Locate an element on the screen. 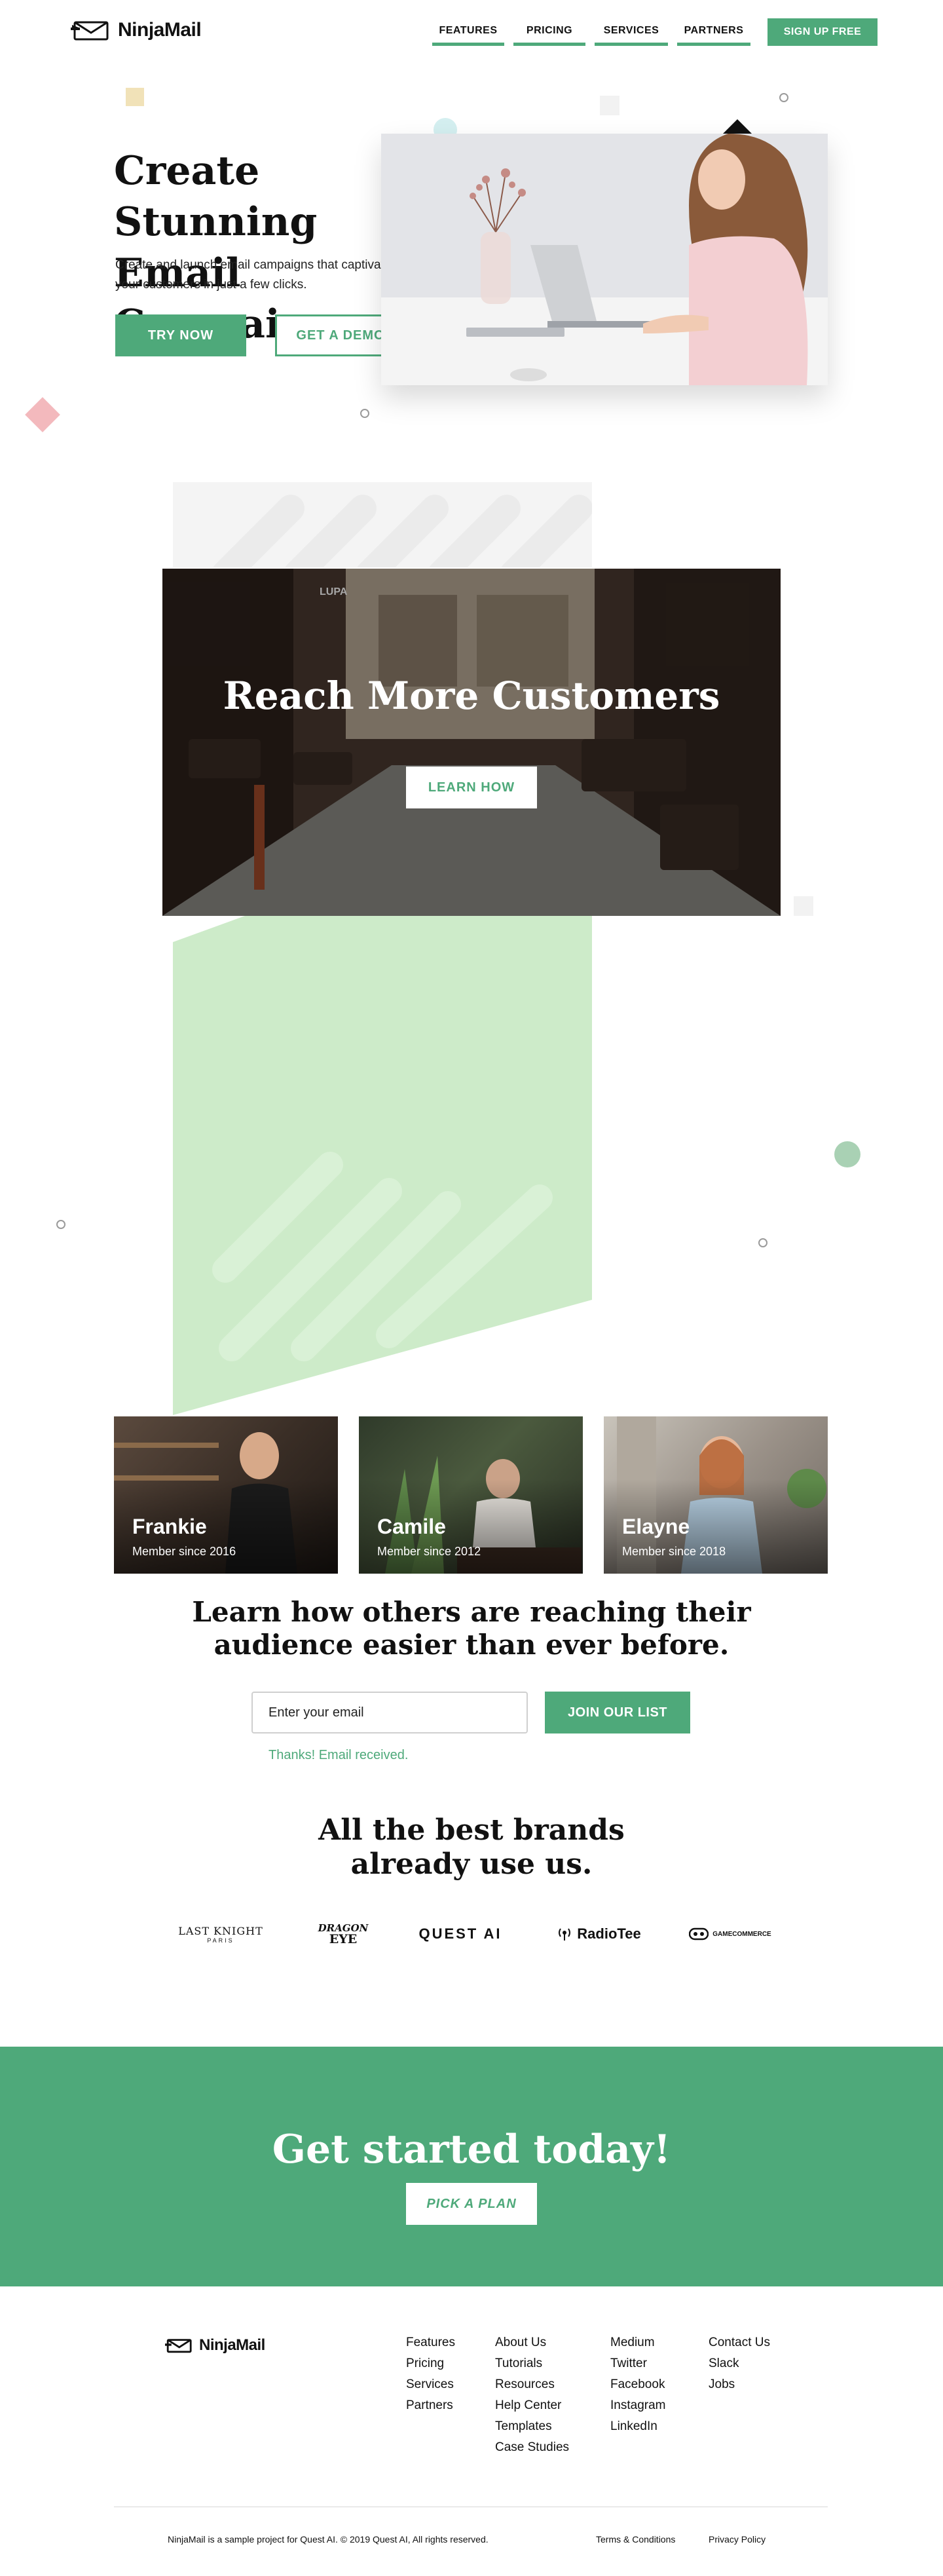  try-now-button: TRY NOW is located at coordinates (180, 335).